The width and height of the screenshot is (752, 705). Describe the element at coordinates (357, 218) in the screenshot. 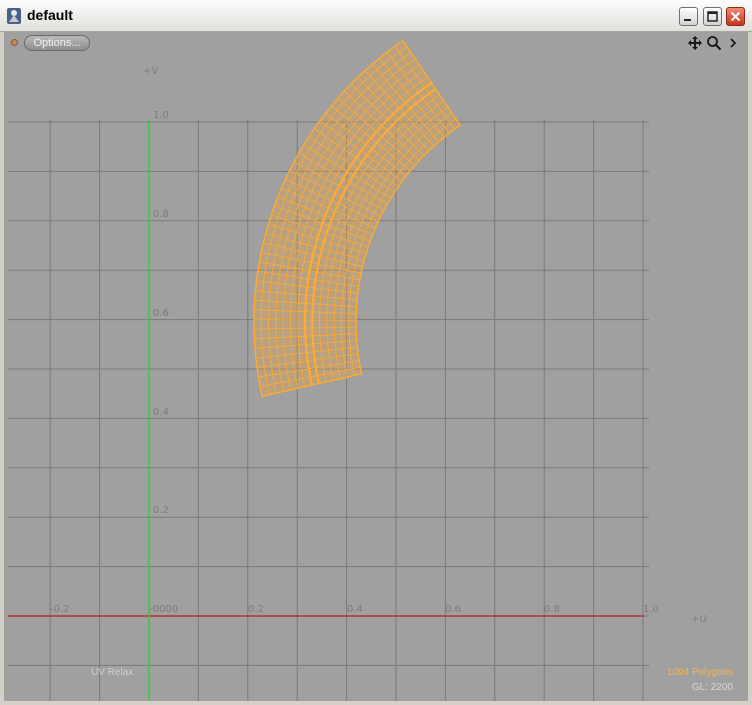

I see `uv-mesh` at that location.